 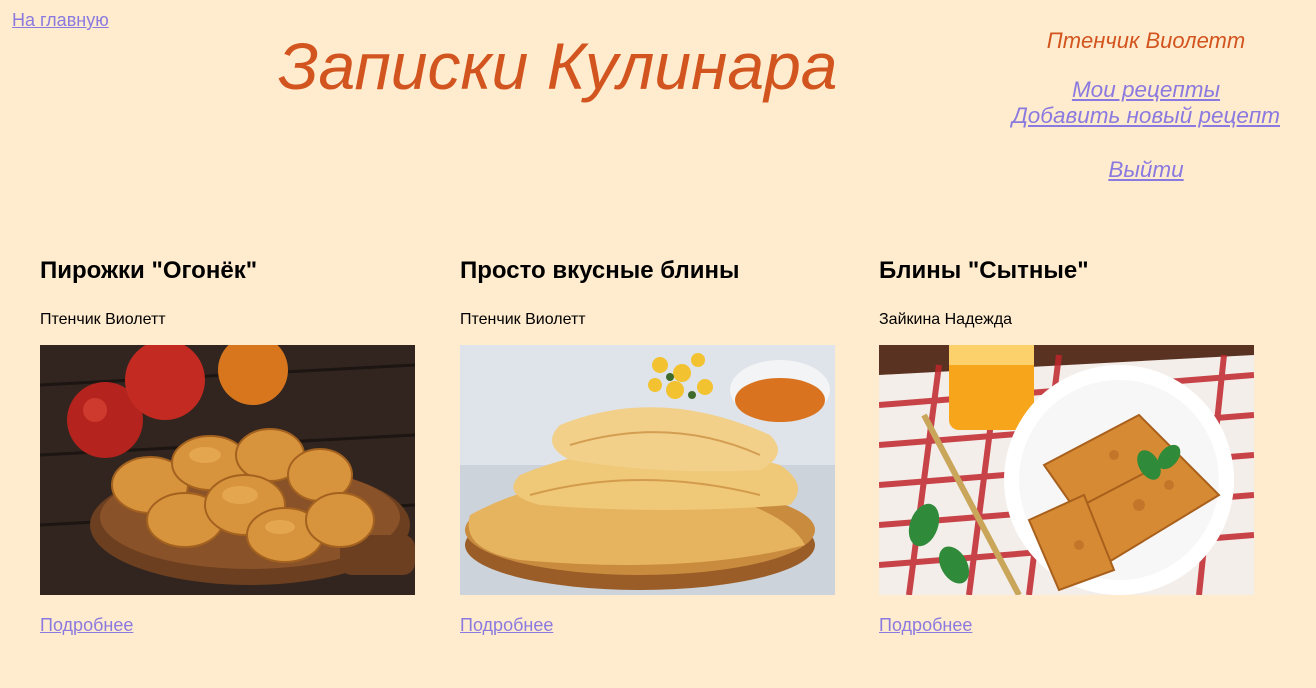 I want to click on home-link: На главную, so click(x=60, y=20).